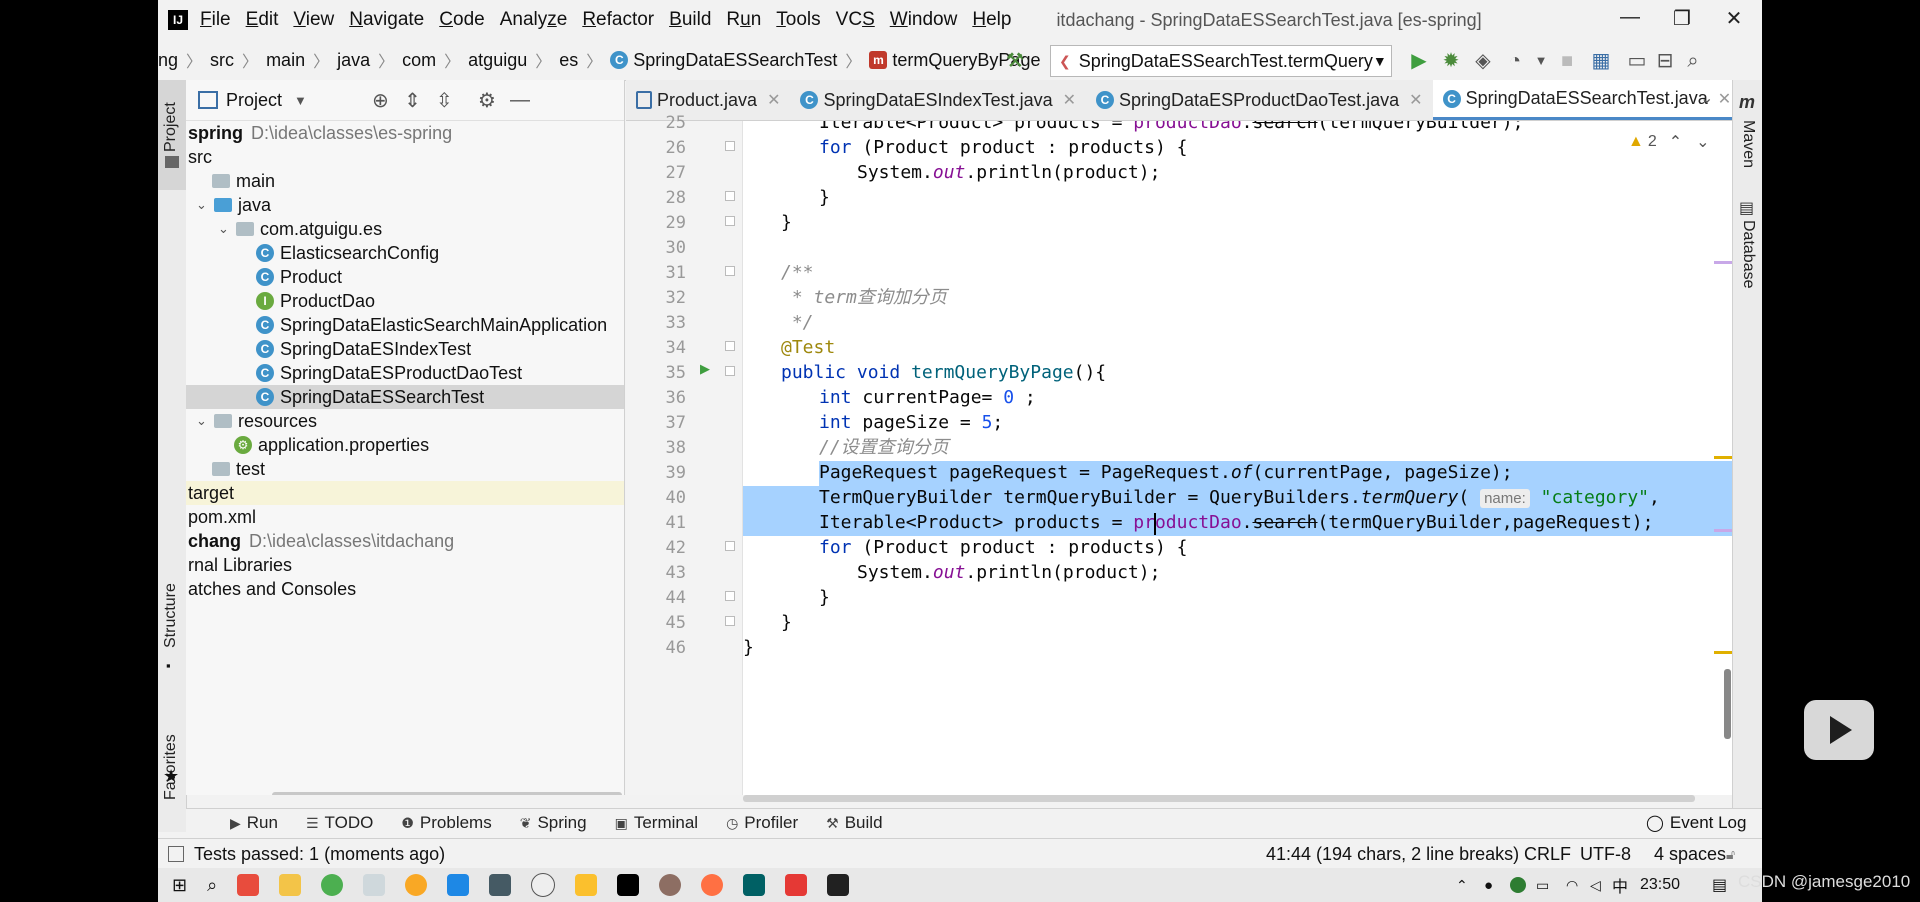 The image size is (1920, 902). Describe the element at coordinates (386, 20) in the screenshot. I see `menu-navigate: Navigate` at that location.